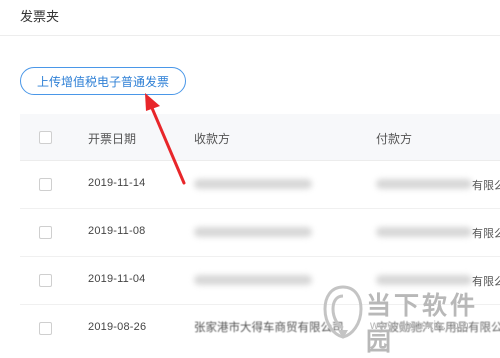 The image size is (500, 358). What do you see at coordinates (212, 138) in the screenshot?
I see `column-header-payee: 收款方` at bounding box center [212, 138].